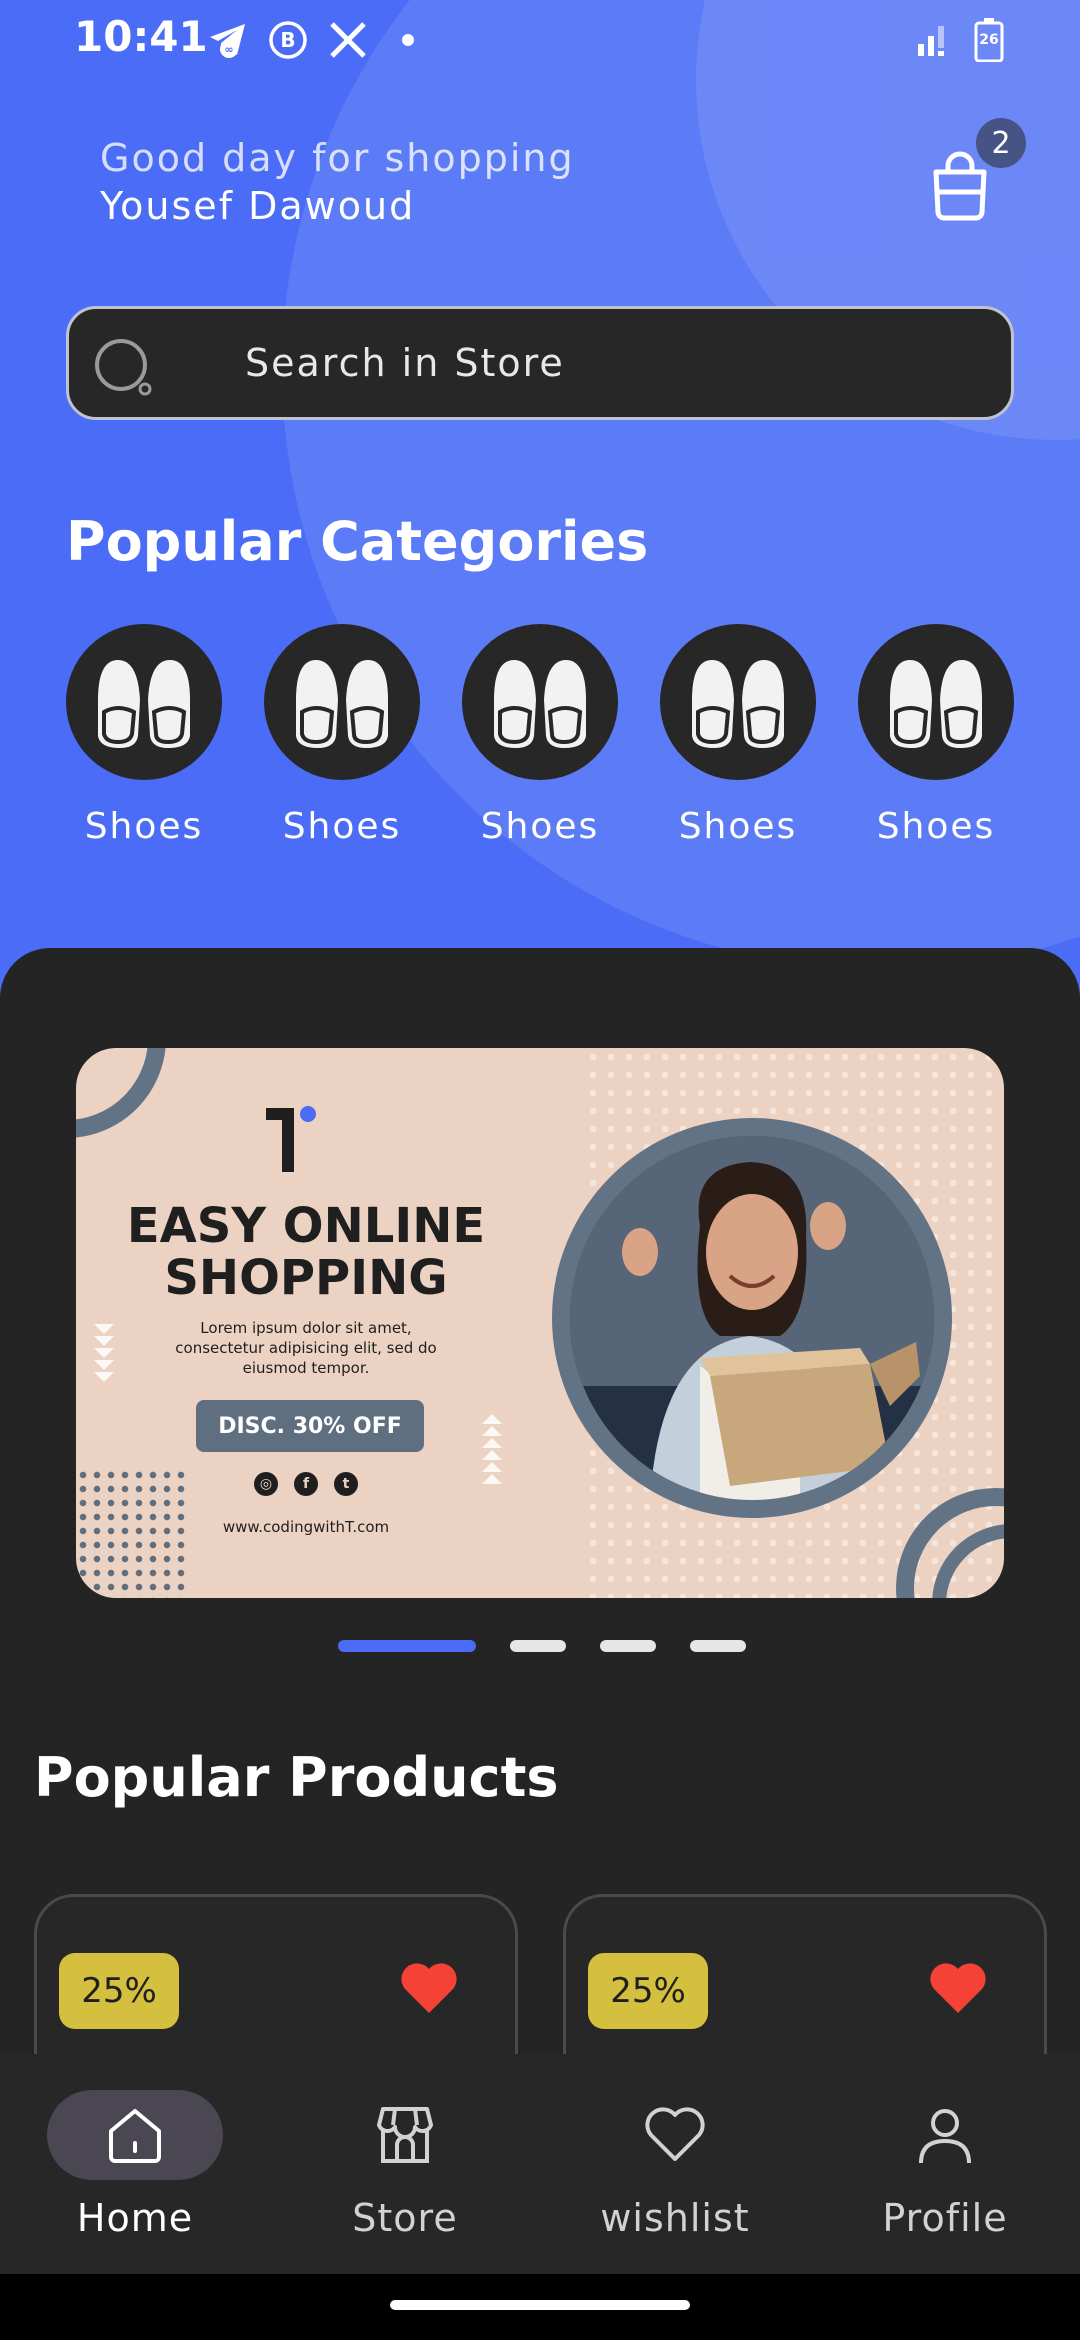 This screenshot has width=1080, height=2340. What do you see at coordinates (408, 40) in the screenshot?
I see `dot-icon` at bounding box center [408, 40].